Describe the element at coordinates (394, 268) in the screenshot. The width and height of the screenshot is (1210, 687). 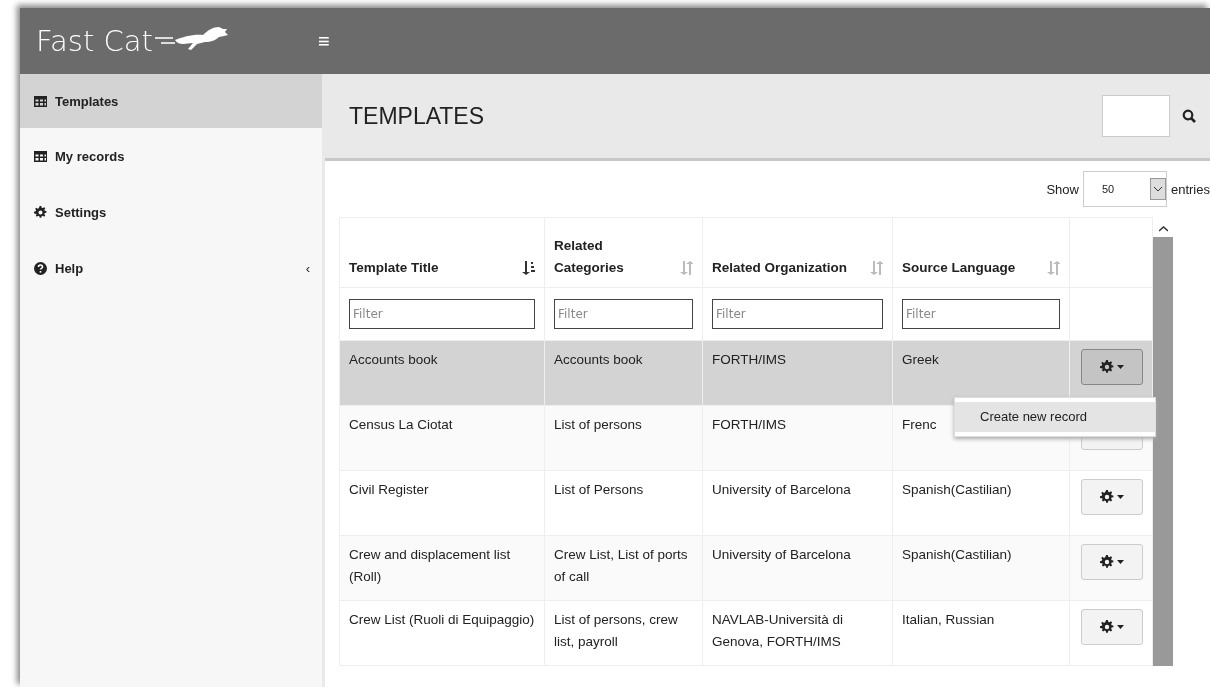
I see `column-header: Template Title` at that location.